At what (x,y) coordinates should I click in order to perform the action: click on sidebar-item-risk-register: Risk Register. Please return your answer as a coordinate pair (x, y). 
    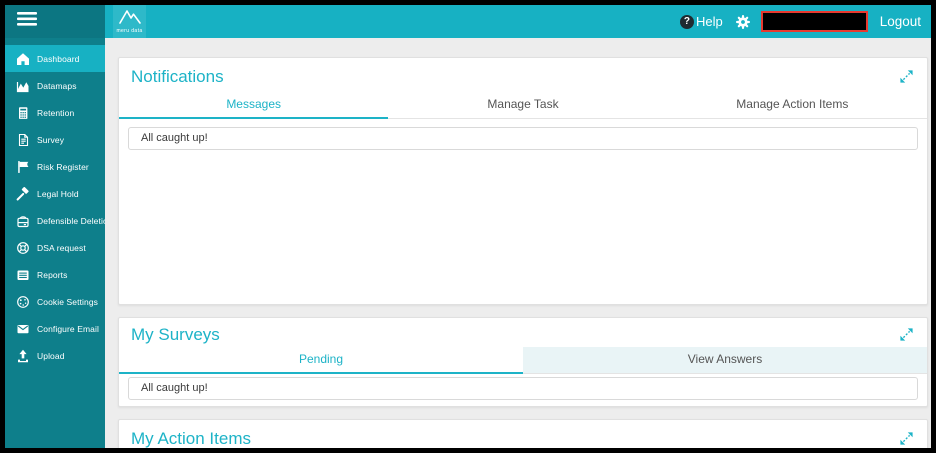
    Looking at the image, I should click on (55, 166).